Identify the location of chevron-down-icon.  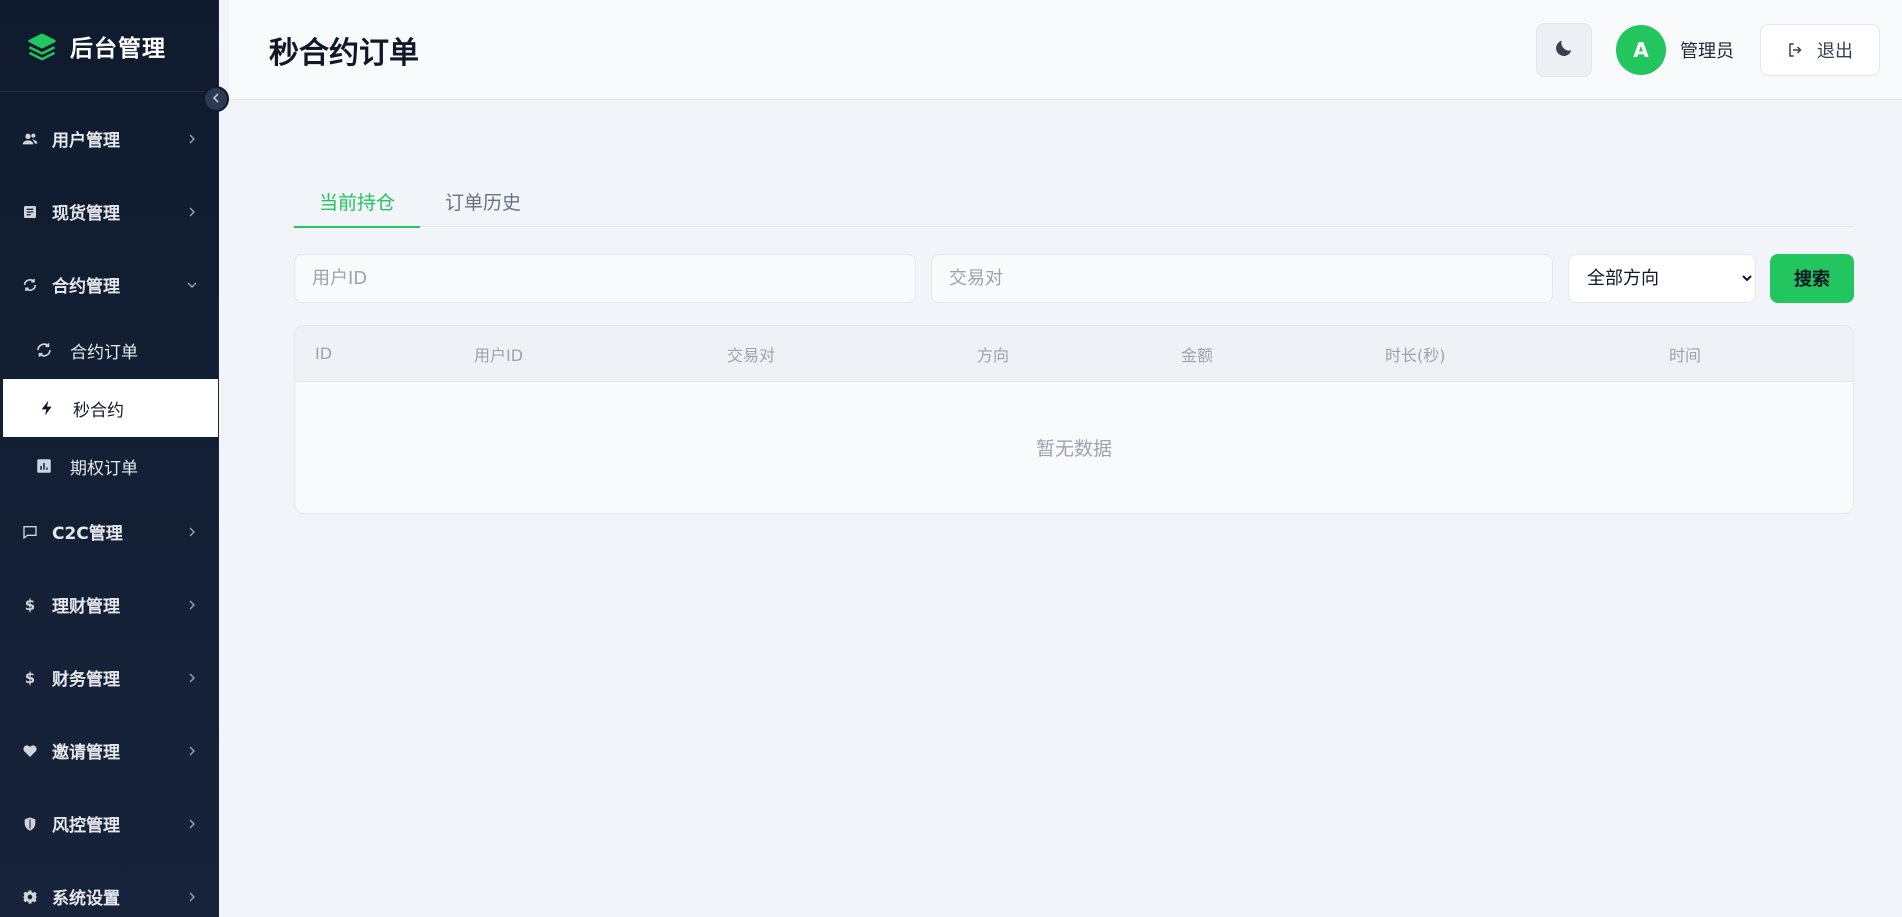
(192, 285).